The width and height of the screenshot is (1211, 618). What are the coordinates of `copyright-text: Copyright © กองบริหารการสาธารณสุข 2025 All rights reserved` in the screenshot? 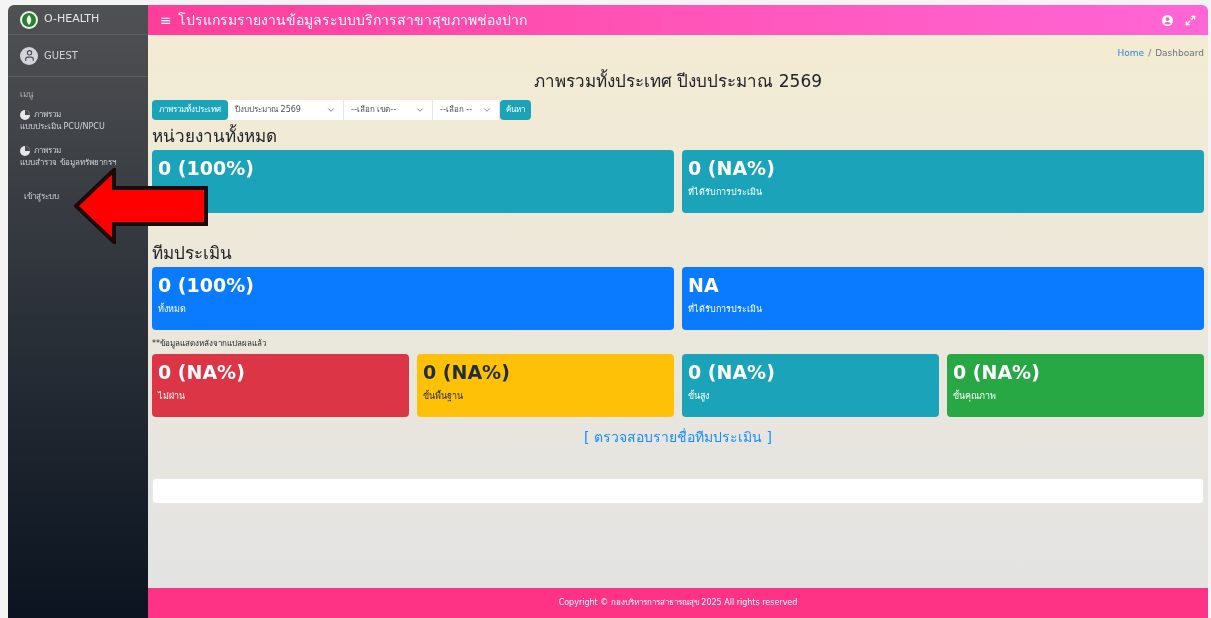 It's located at (678, 603).